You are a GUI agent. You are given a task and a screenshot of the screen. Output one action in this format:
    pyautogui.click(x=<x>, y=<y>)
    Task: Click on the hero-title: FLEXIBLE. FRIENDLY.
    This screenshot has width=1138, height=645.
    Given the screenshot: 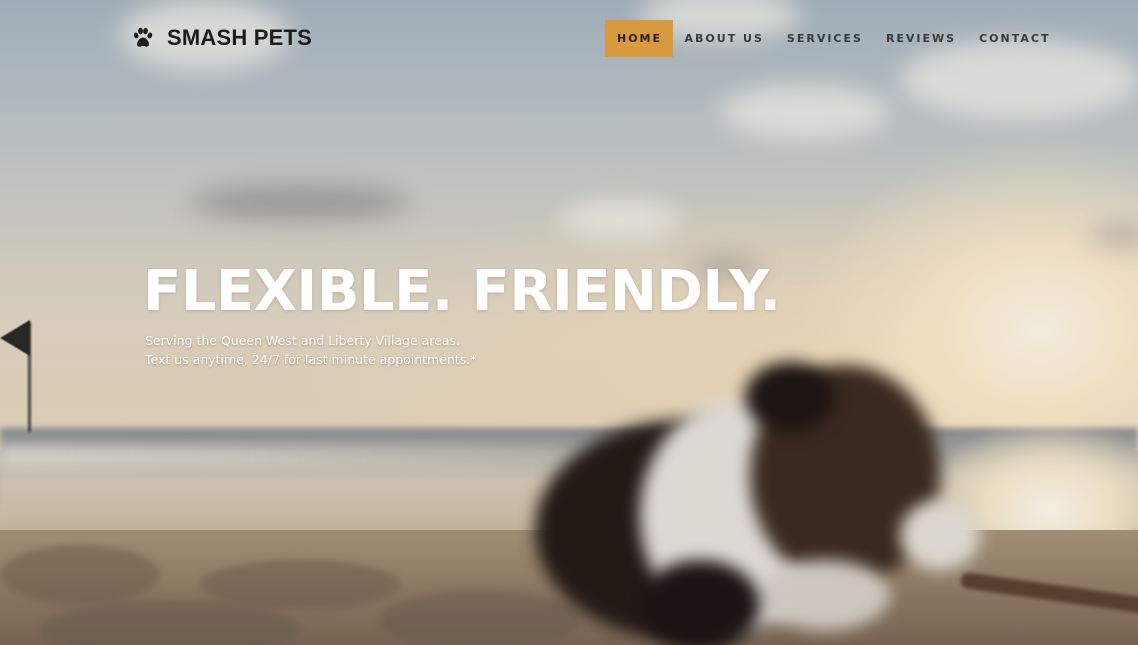 What is the action you would take?
    pyautogui.click(x=462, y=291)
    